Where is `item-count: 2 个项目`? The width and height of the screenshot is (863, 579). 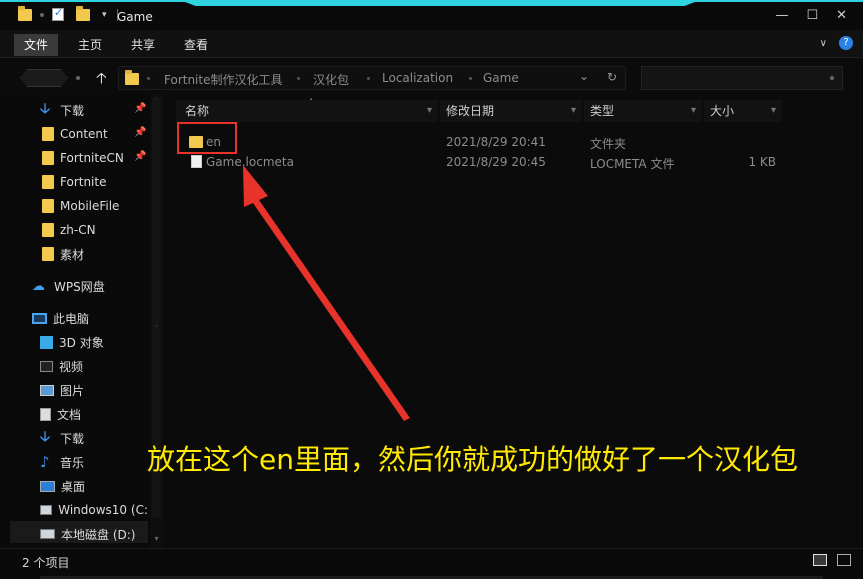
item-count: 2 个项目 is located at coordinates (46, 563).